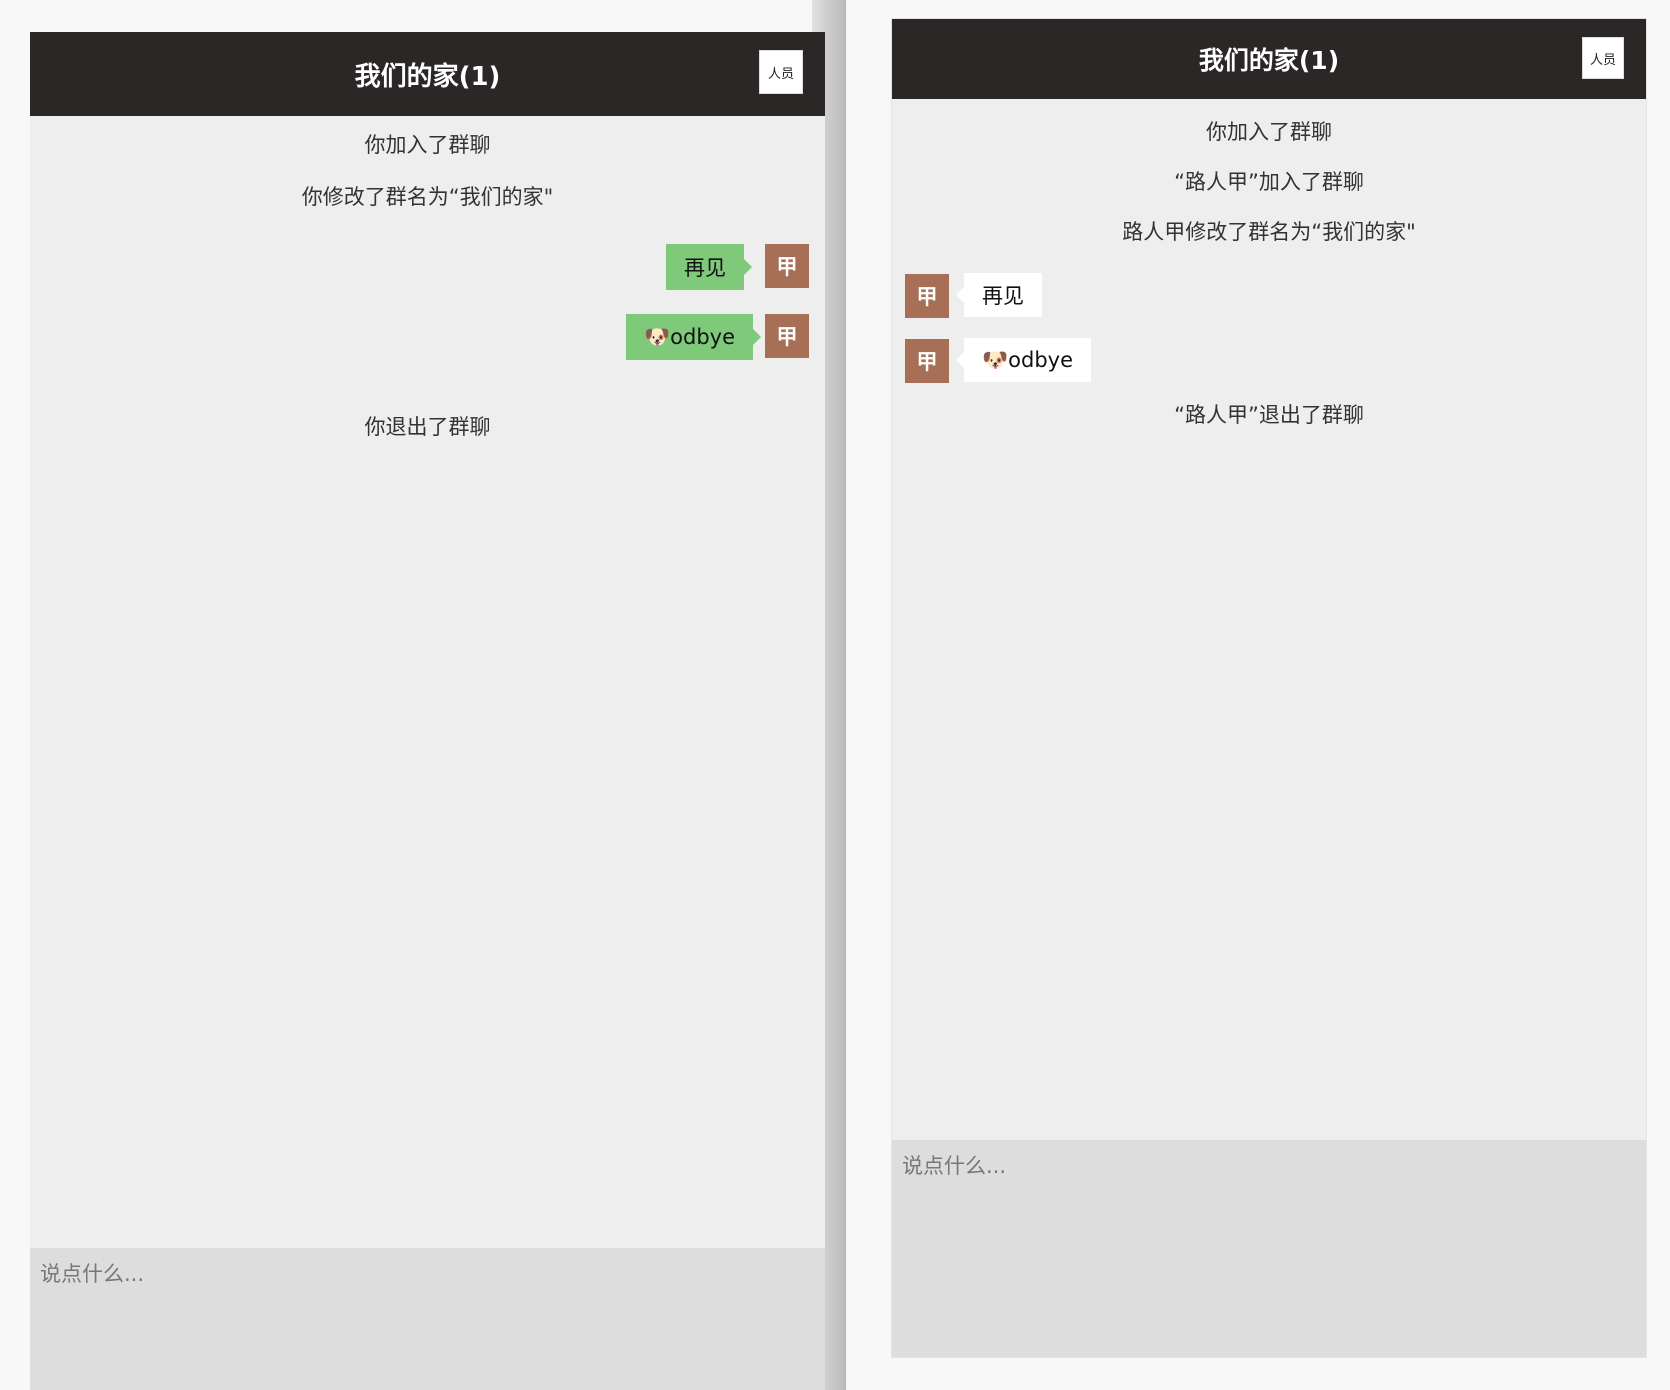 This screenshot has height=1390, width=1670. I want to click on system-message: 你退出了群聊, so click(427, 427).